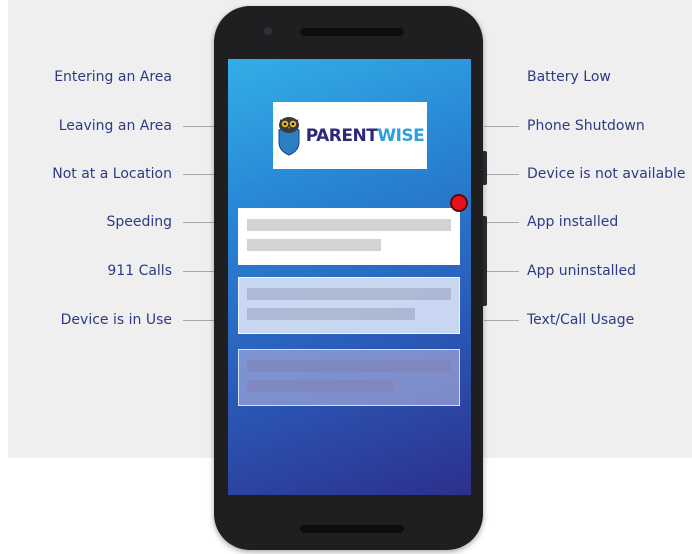  What do you see at coordinates (139, 222) in the screenshot?
I see `alert-label-speeding: Speeding` at bounding box center [139, 222].